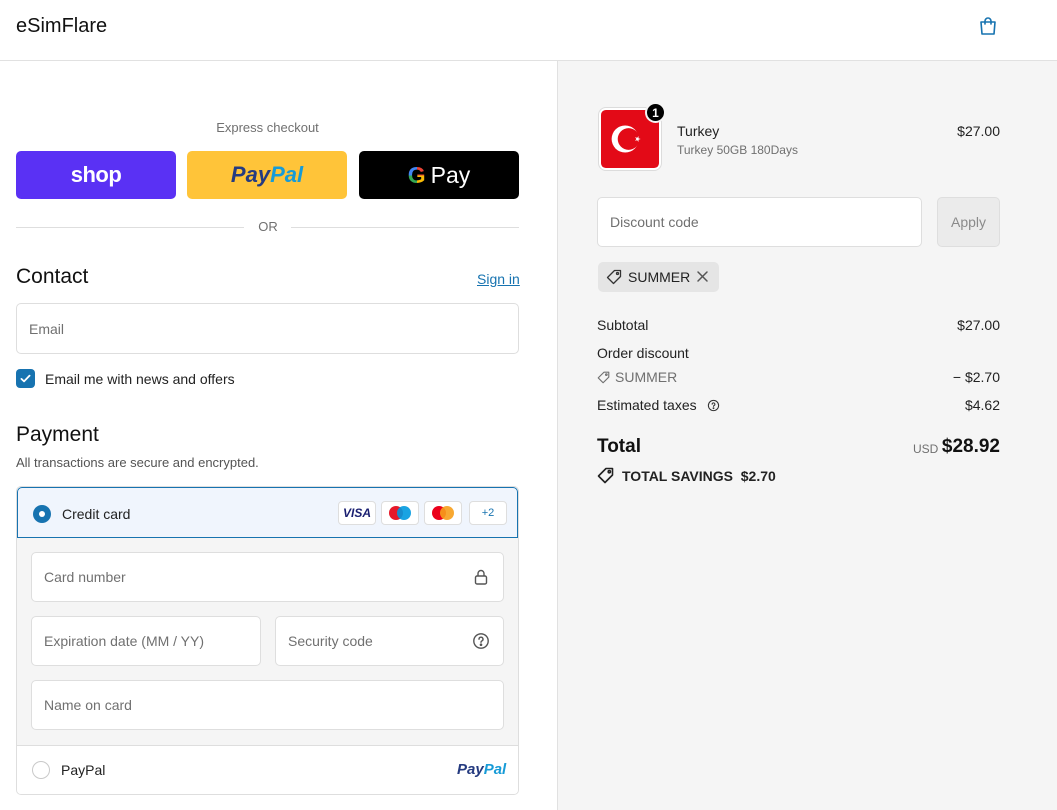 This screenshot has width=1057, height=810. I want to click on currency-code: USD, so click(926, 449).